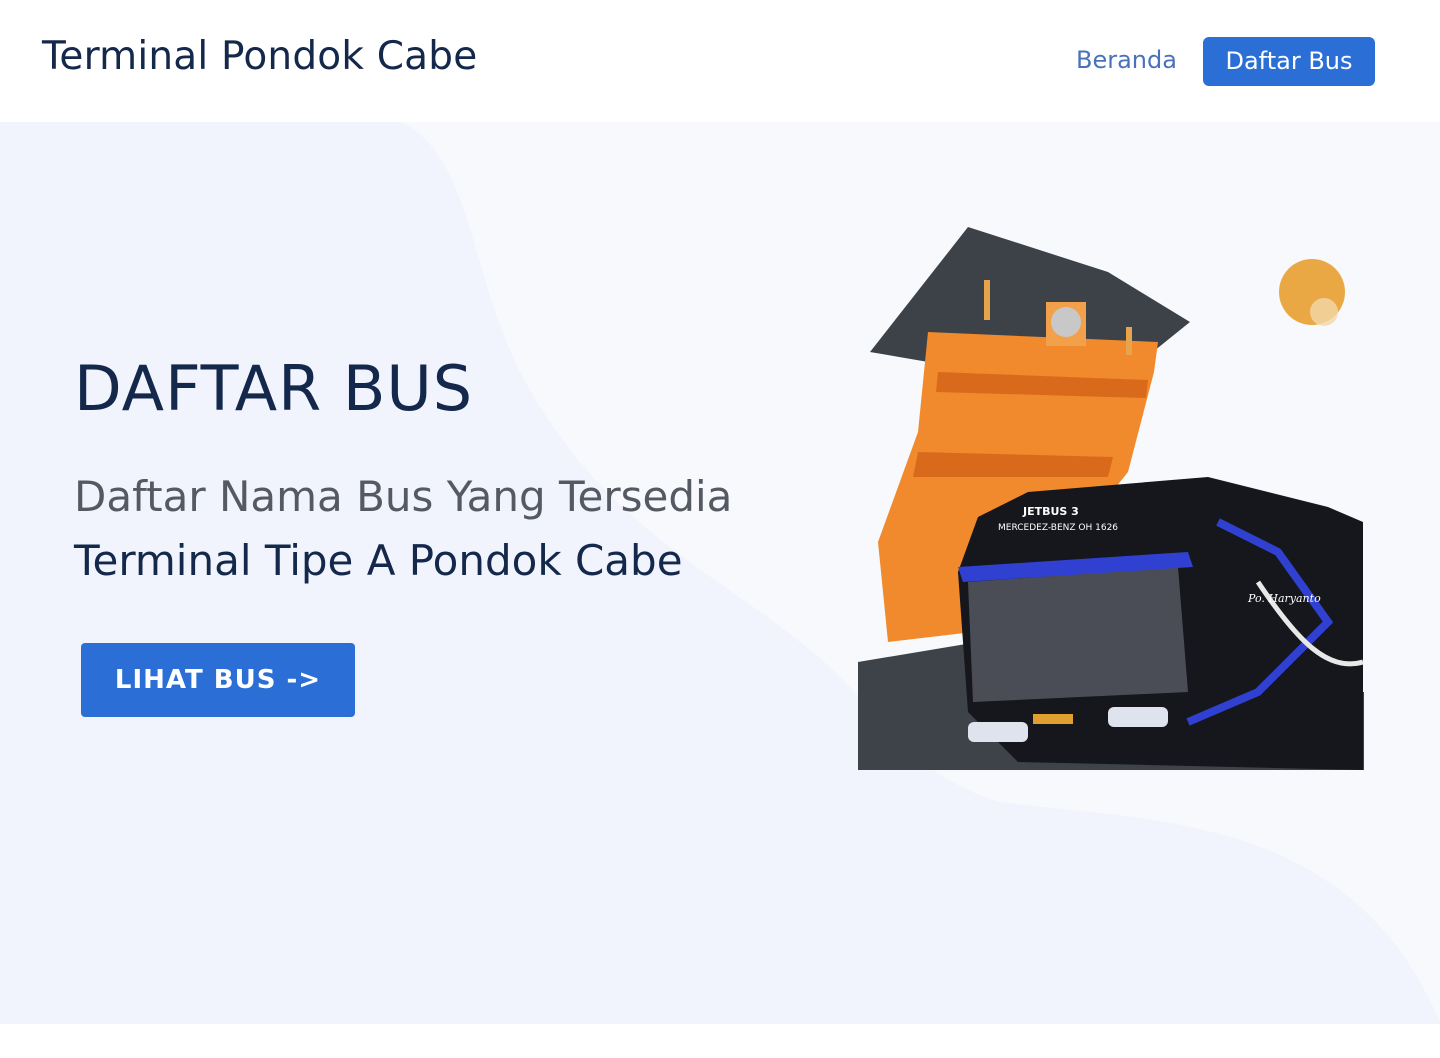 Image resolution: width=1440 pixels, height=1058 pixels. I want to click on nav-button-daftar-bus: Daftar Bus, so click(1289, 61).